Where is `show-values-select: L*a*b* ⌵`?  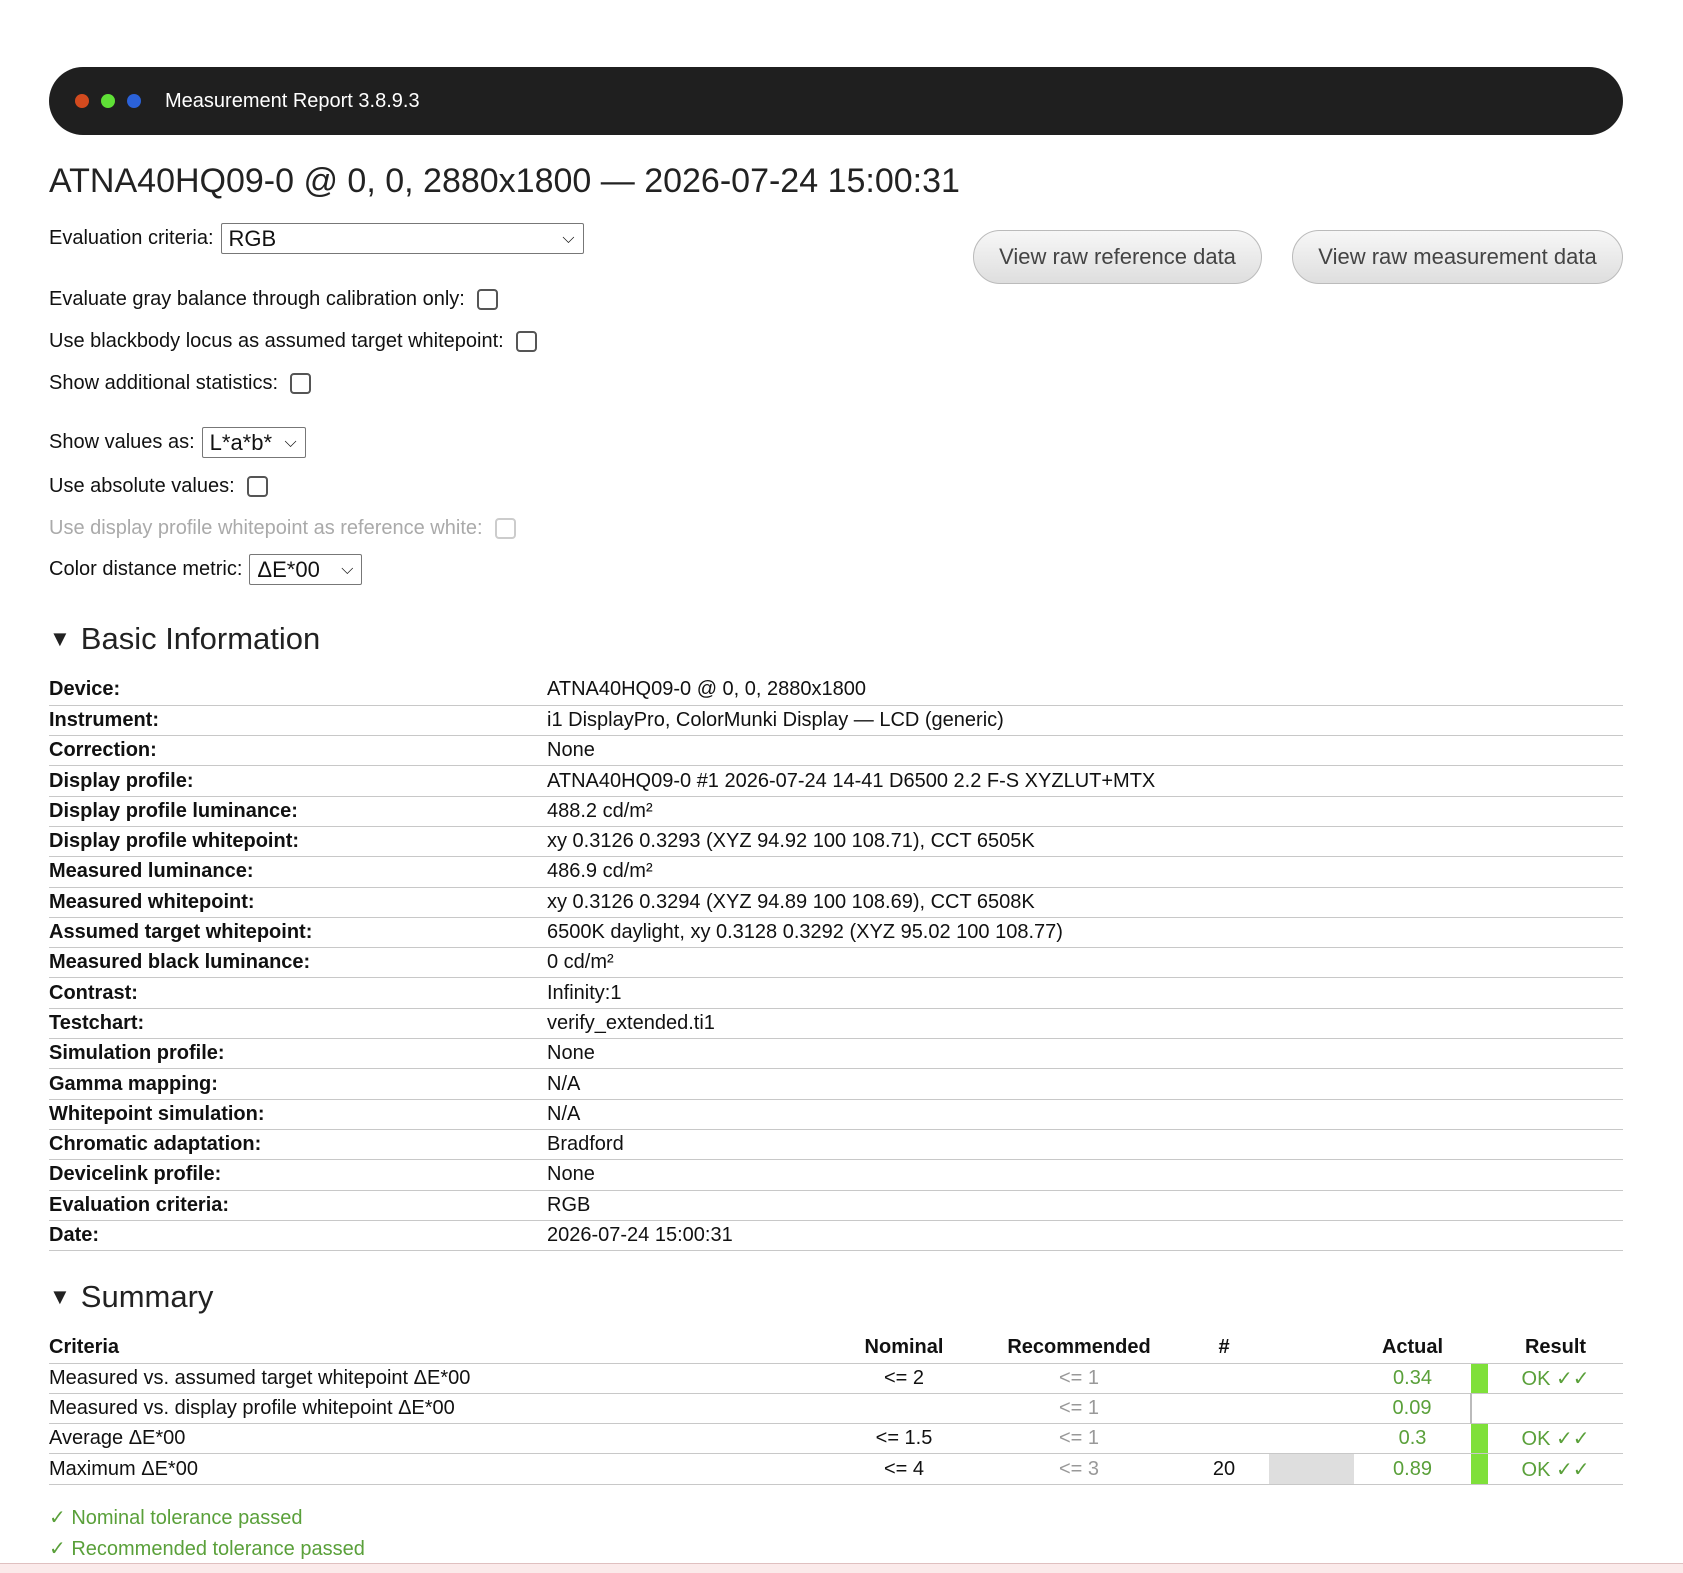
show-values-select: L*a*b* ⌵ is located at coordinates (253, 442).